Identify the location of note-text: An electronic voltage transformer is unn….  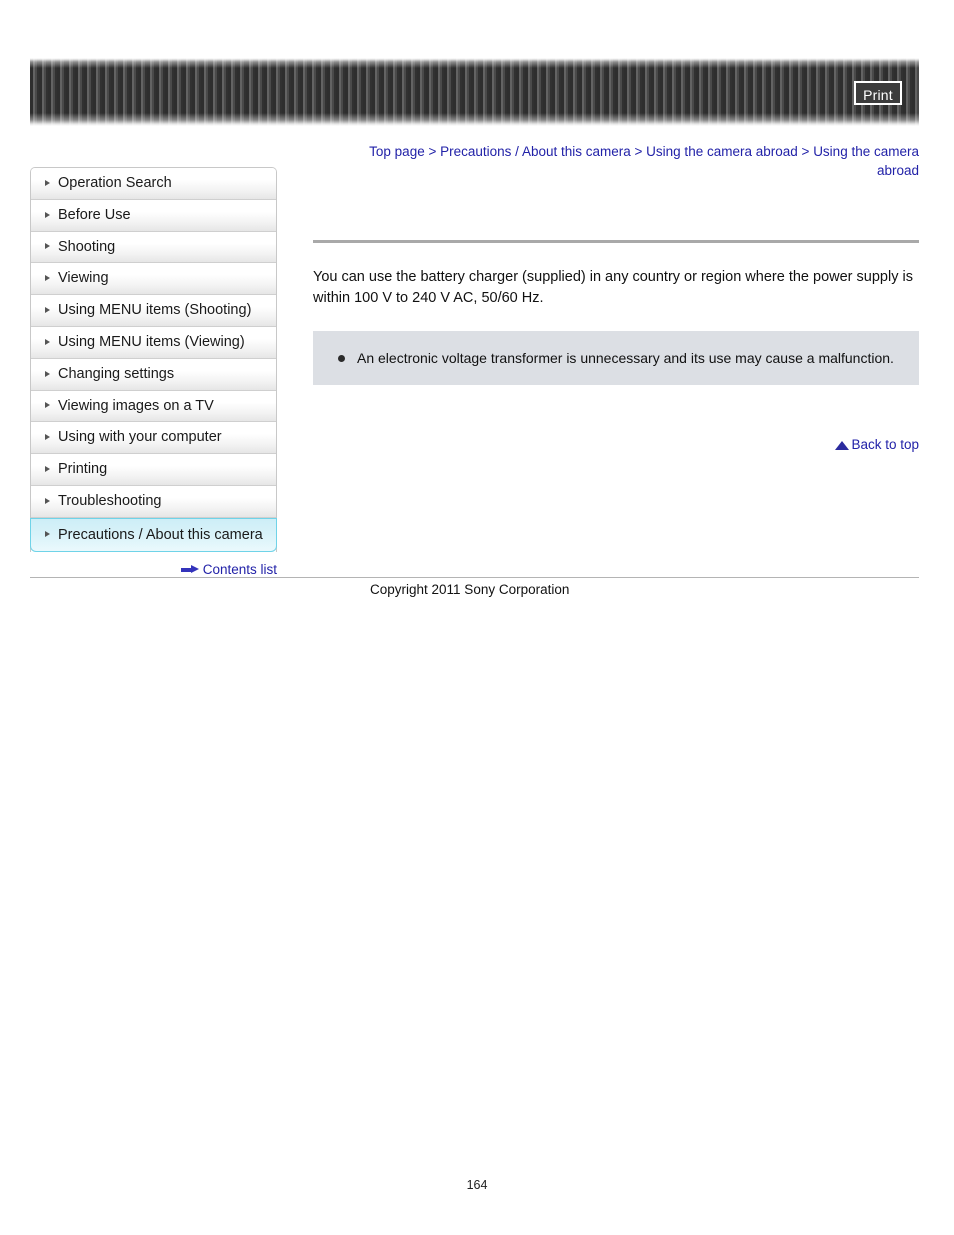
(625, 358).